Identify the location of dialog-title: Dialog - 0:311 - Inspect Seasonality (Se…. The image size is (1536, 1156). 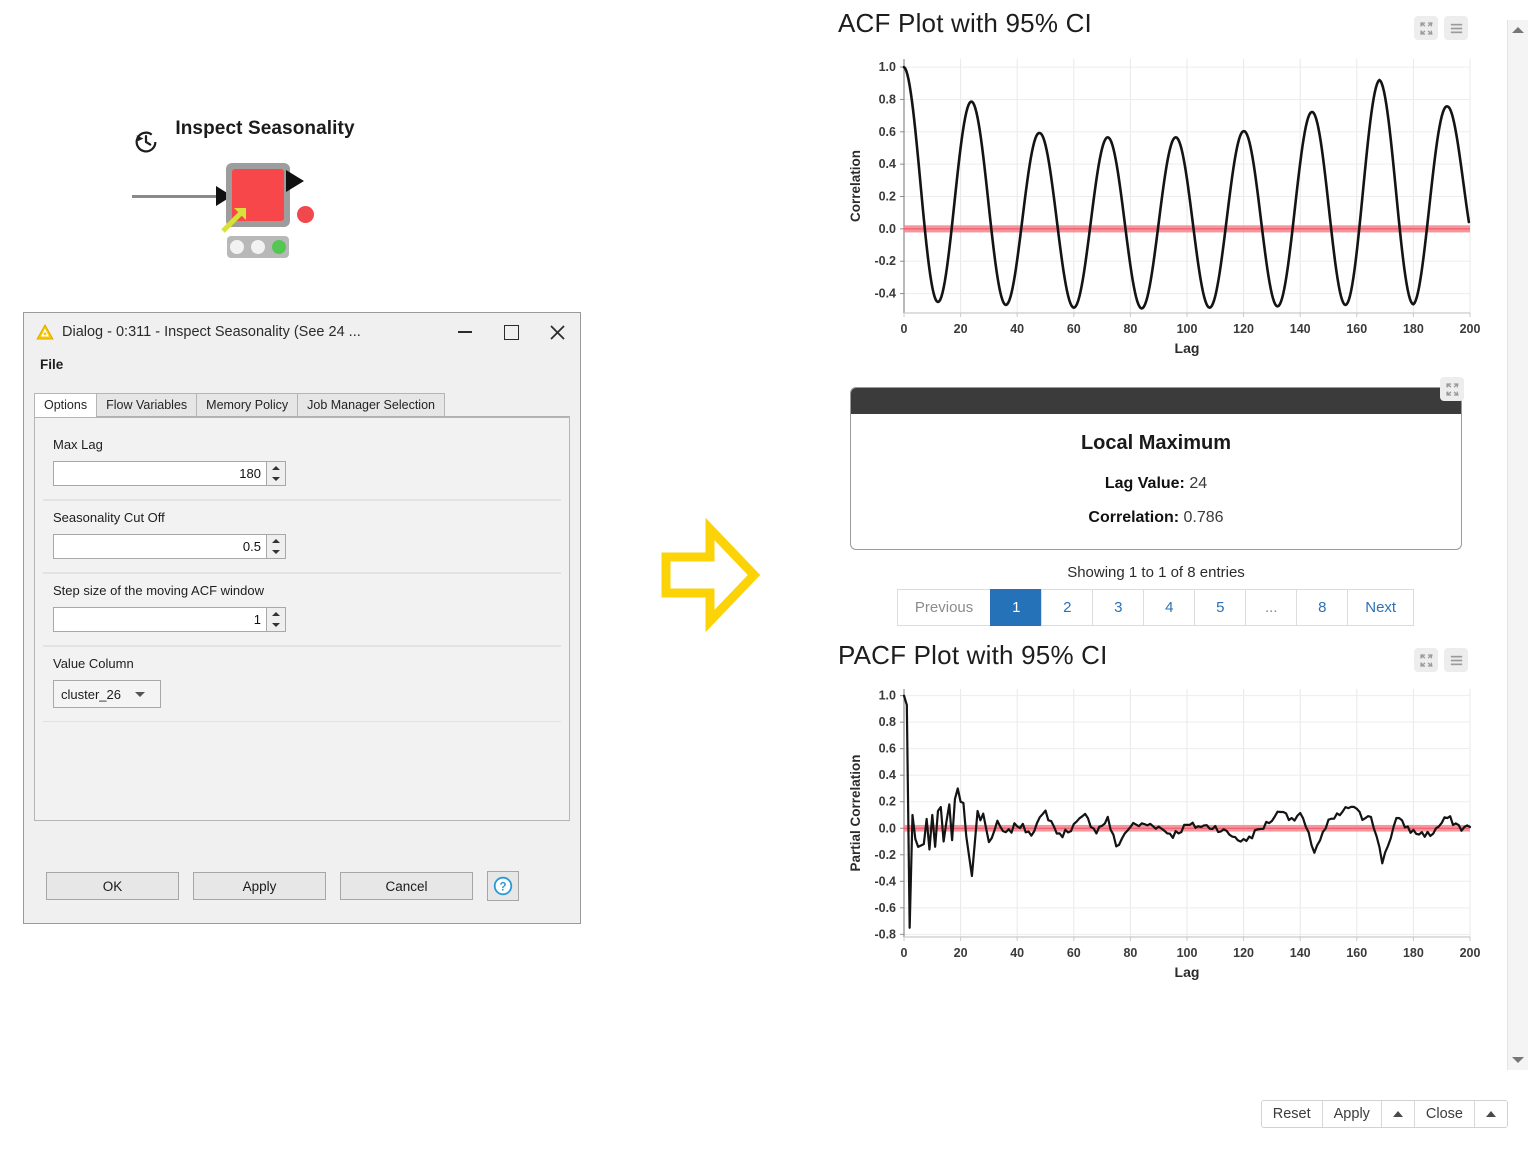
(211, 332).